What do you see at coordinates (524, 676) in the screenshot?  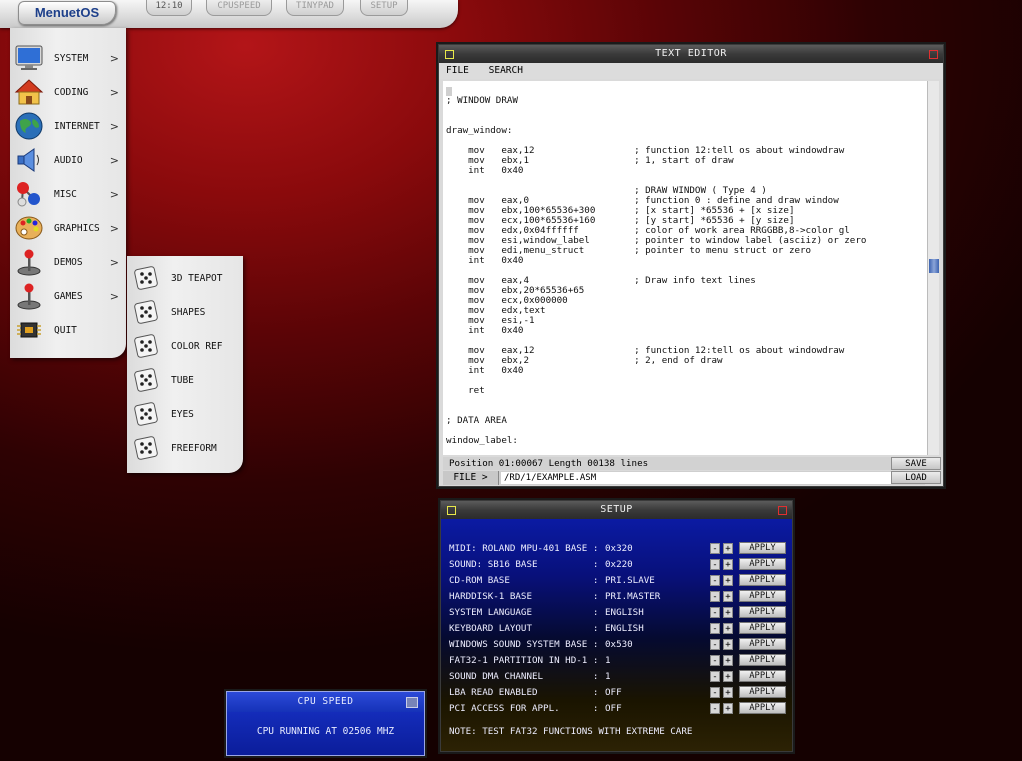 I see `setup-row-name: SOUND DMA CHANNEL :` at bounding box center [524, 676].